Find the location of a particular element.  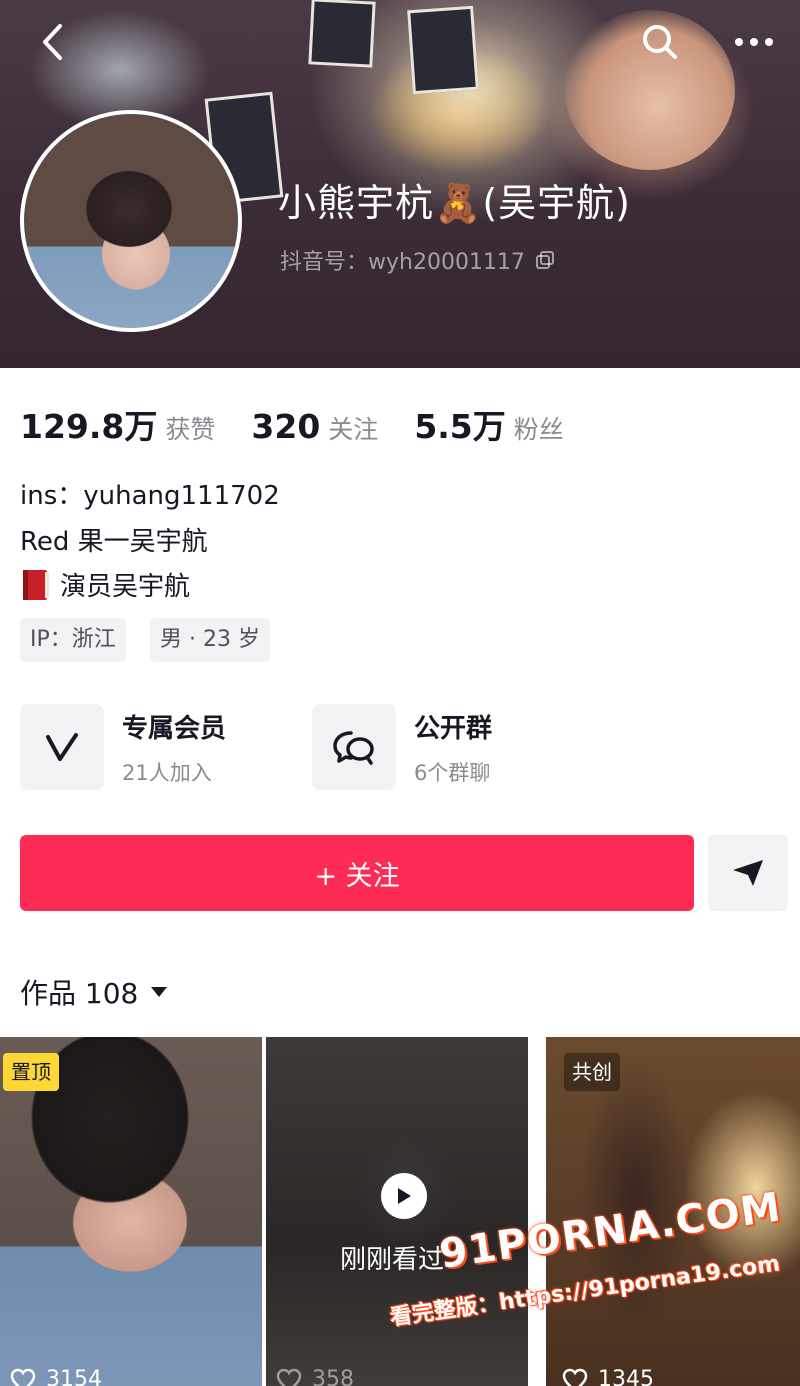

group-subtitle: 6个群聊 is located at coordinates (452, 772).